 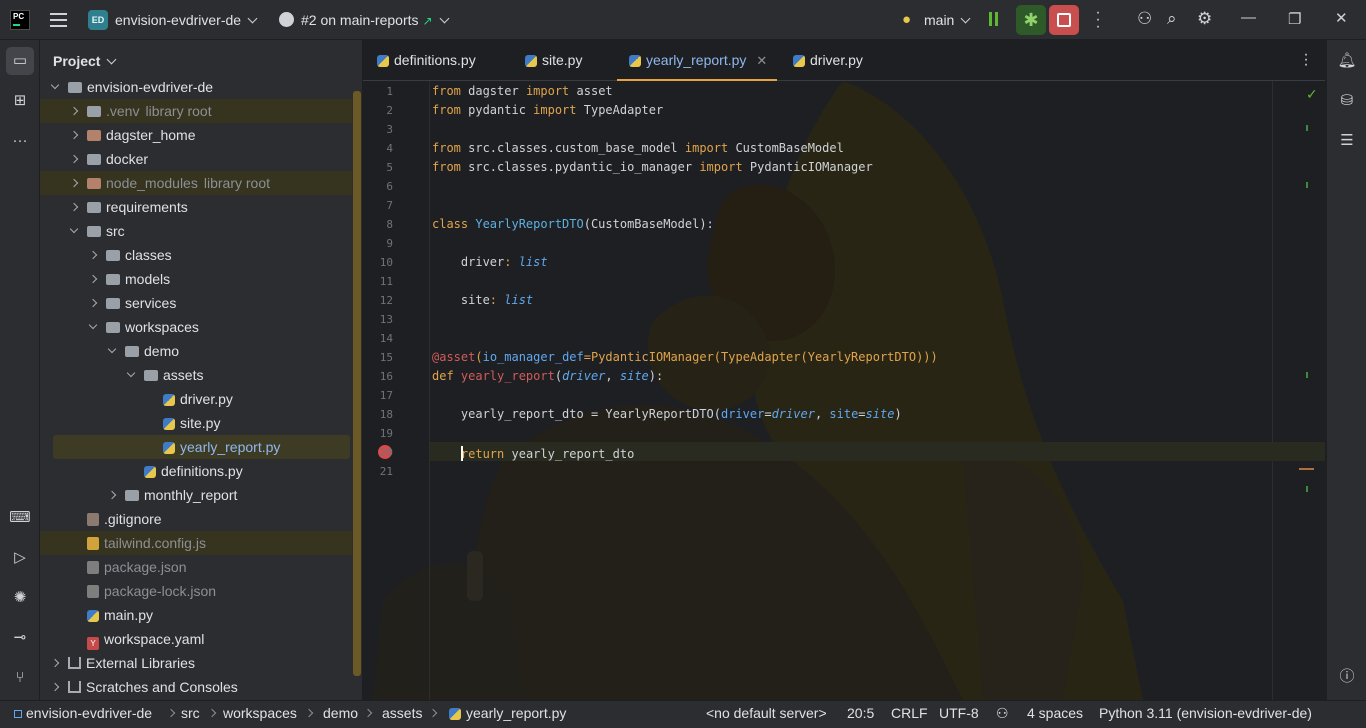 What do you see at coordinates (378, 319) in the screenshot?
I see `line-number: 13` at bounding box center [378, 319].